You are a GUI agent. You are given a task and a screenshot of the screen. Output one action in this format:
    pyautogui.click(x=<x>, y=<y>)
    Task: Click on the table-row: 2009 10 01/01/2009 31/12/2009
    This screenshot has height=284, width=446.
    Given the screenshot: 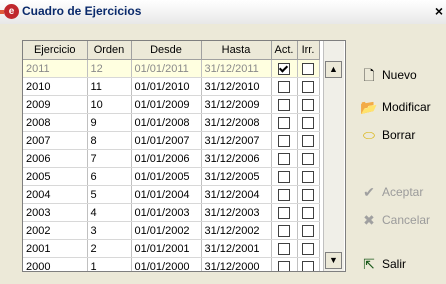 What is the action you would take?
    pyautogui.click(x=171, y=104)
    